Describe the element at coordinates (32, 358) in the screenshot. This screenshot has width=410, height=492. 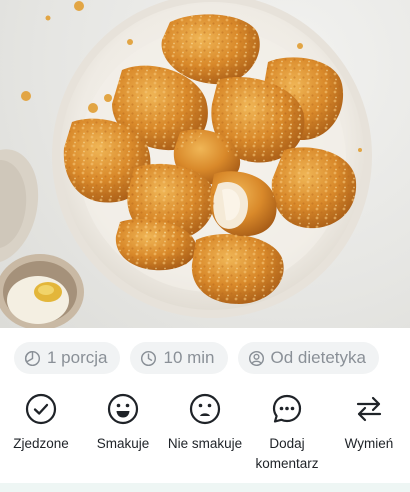
I see `portion-icon` at that location.